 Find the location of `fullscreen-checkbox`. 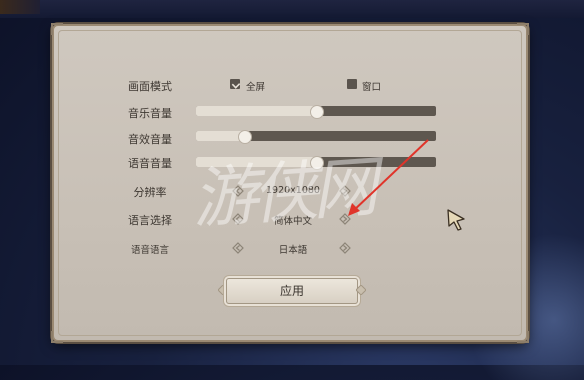

fullscreen-checkbox is located at coordinates (235, 84).